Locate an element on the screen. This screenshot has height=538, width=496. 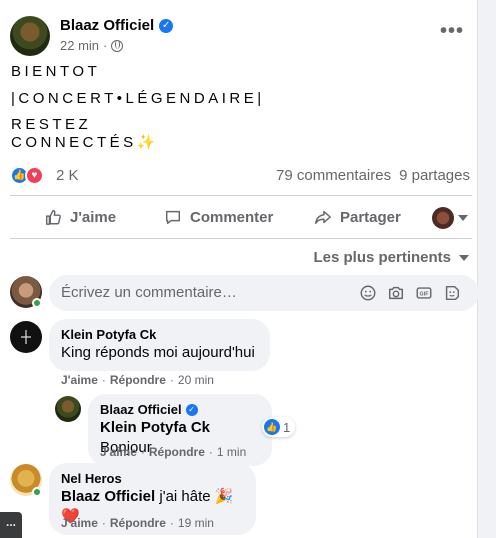
post-line: |CONCERT•LÉGENDAIRE| is located at coordinates (138, 98).